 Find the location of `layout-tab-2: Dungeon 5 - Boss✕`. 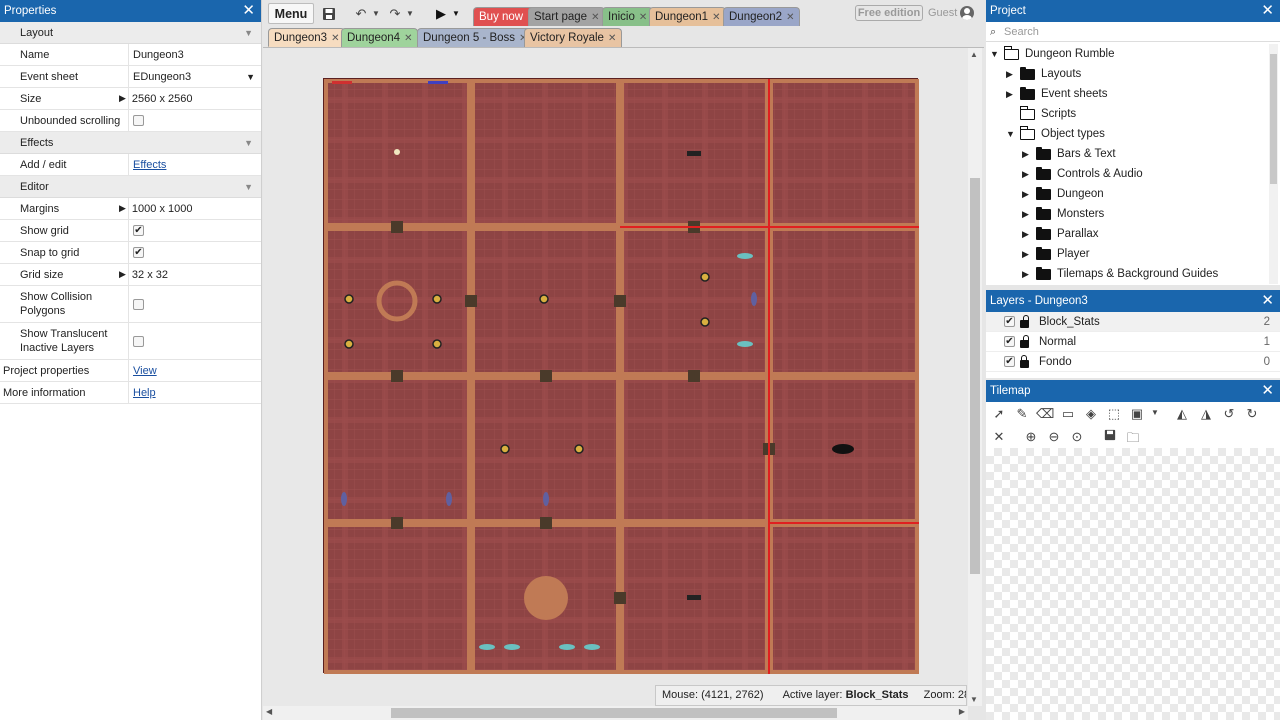

layout-tab-2: Dungeon 5 - Boss✕ is located at coordinates (475, 37).